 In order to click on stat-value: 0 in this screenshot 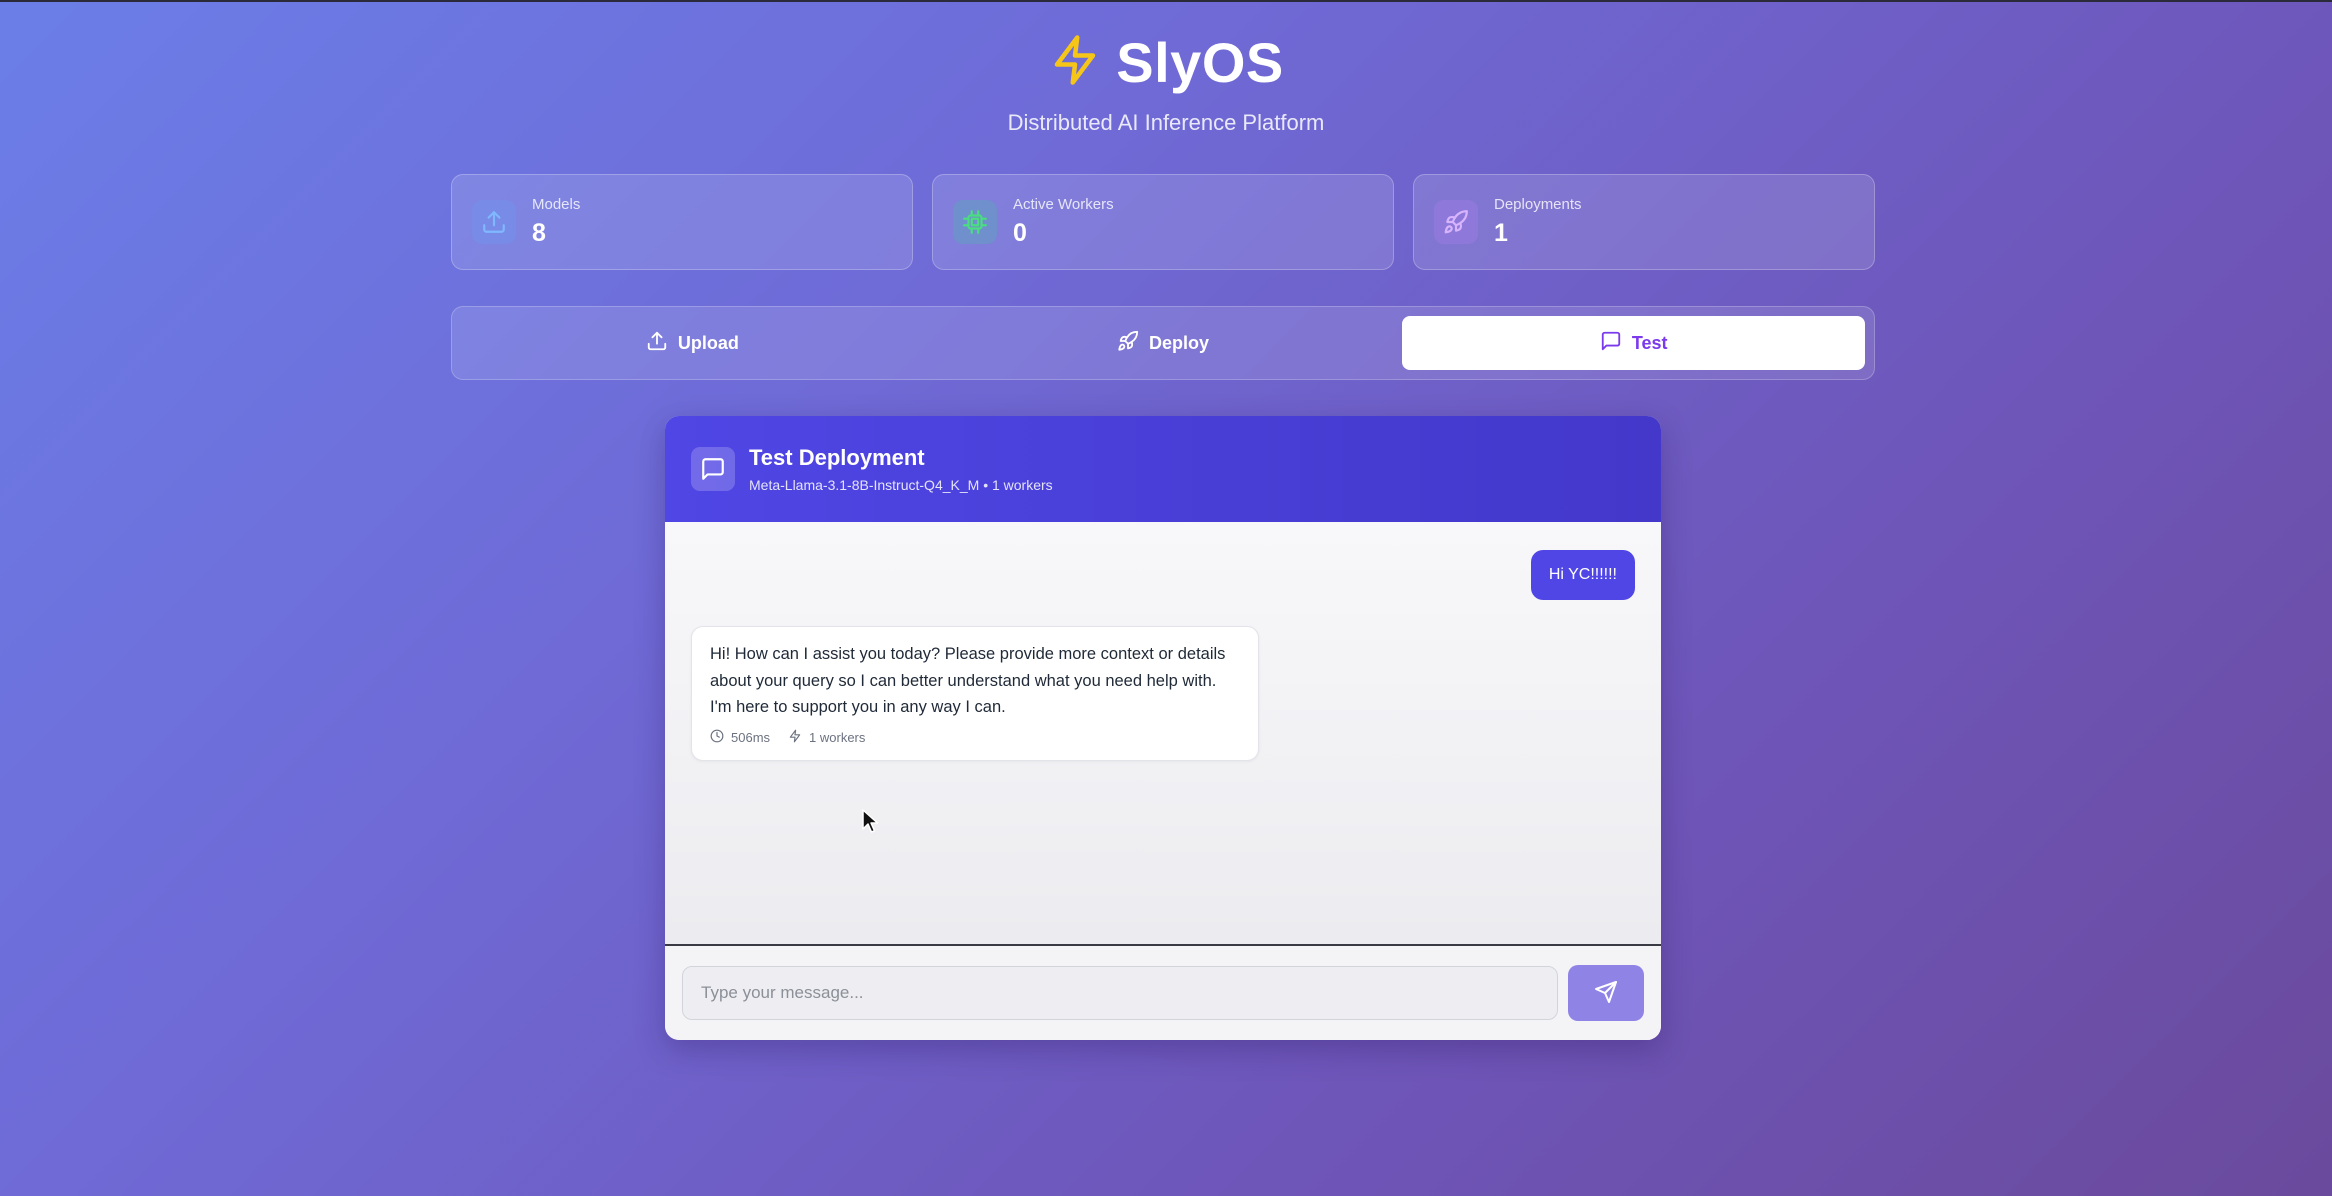, I will do `click(1020, 233)`.